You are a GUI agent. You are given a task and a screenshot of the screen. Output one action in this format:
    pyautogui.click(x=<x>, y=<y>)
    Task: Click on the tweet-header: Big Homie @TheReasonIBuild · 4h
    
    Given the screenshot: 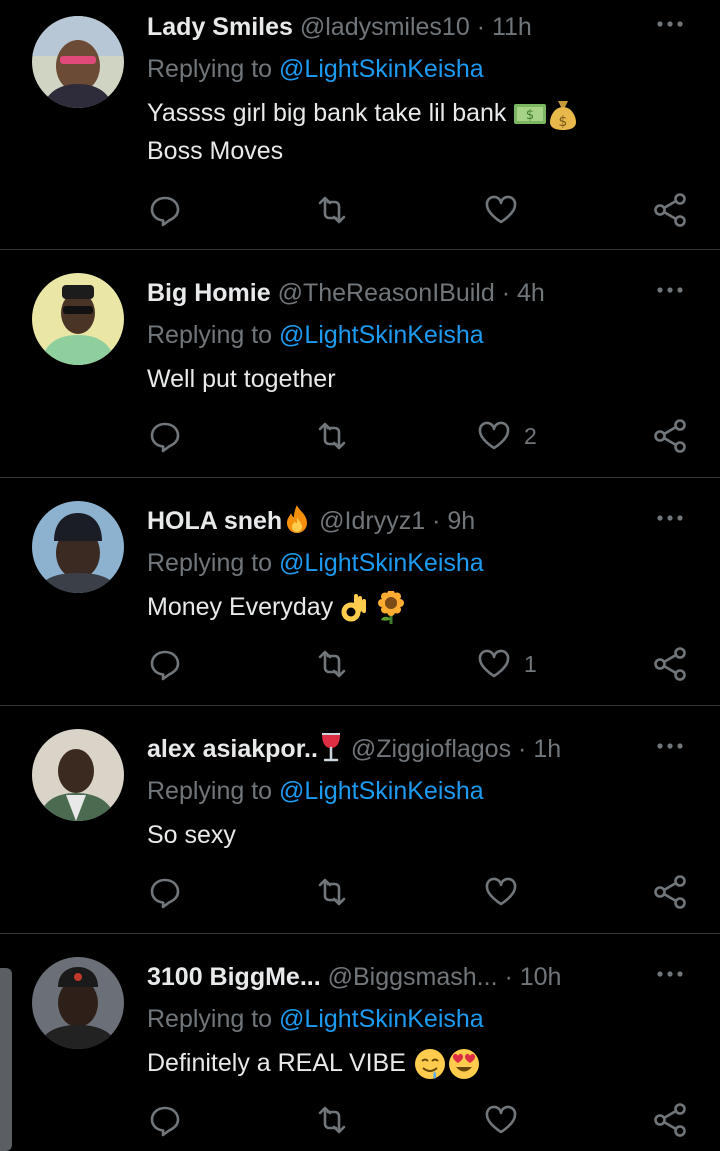 What is the action you would take?
    pyautogui.click(x=346, y=293)
    